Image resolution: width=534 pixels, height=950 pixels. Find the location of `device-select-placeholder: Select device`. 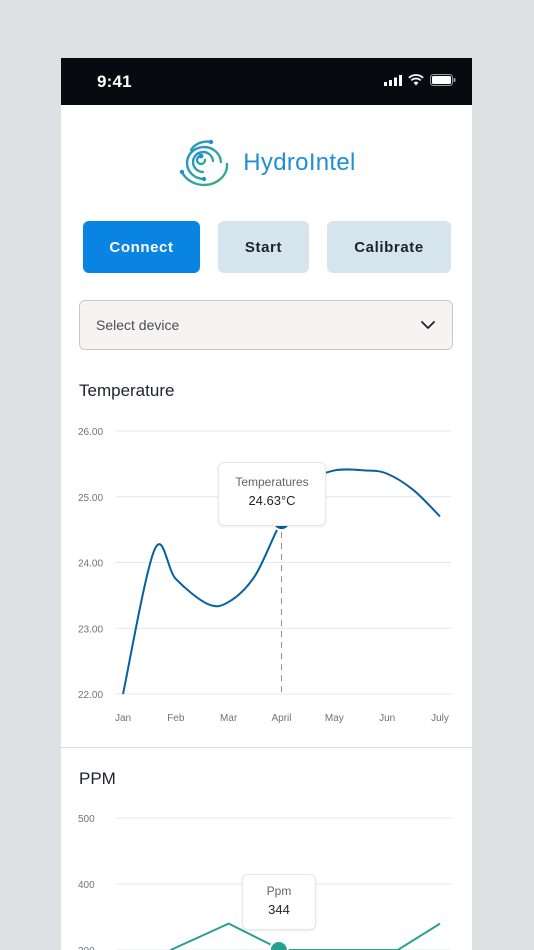

device-select-placeholder: Select device is located at coordinates (138, 325).